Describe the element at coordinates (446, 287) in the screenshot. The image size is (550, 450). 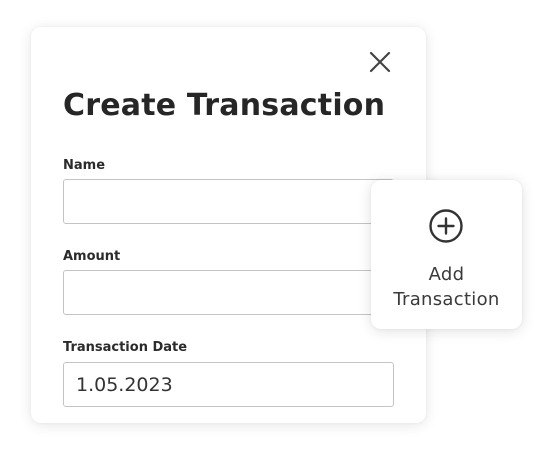
I see `add-transaction-label: Add Transaction` at that location.